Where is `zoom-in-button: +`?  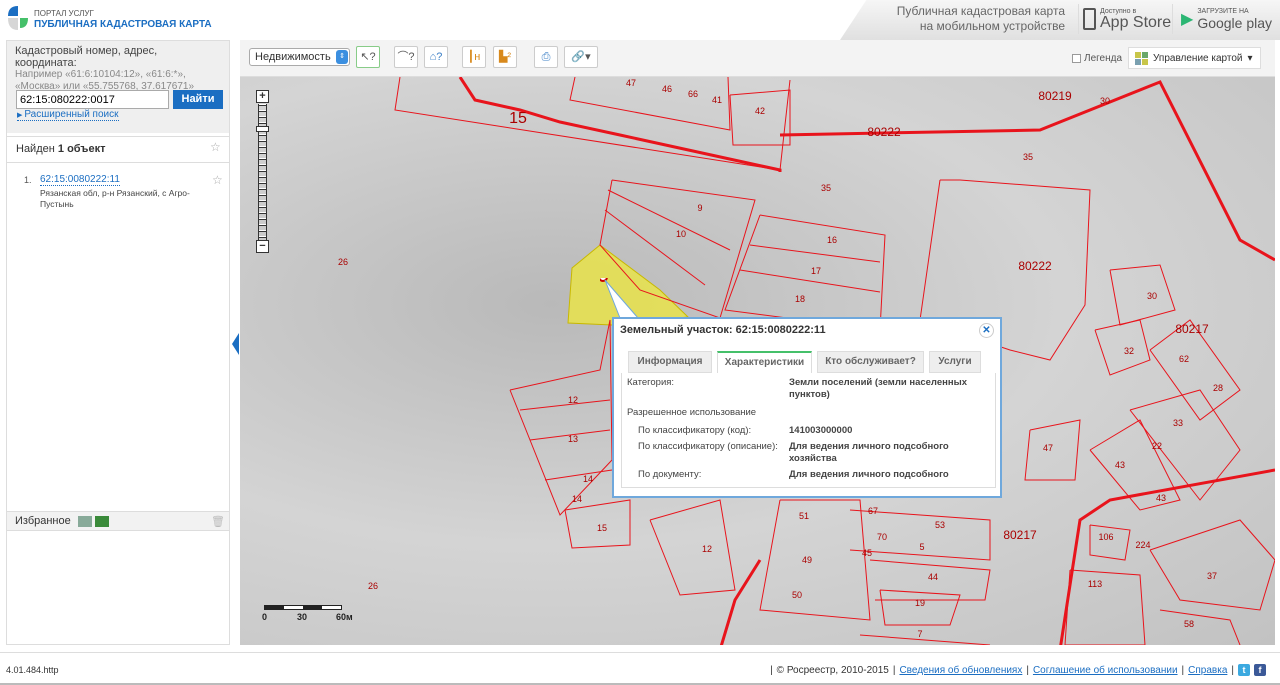 zoom-in-button: + is located at coordinates (262, 96).